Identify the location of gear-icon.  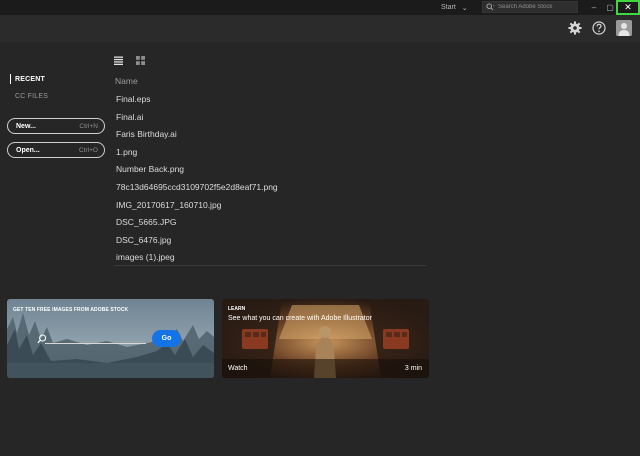
(575, 28).